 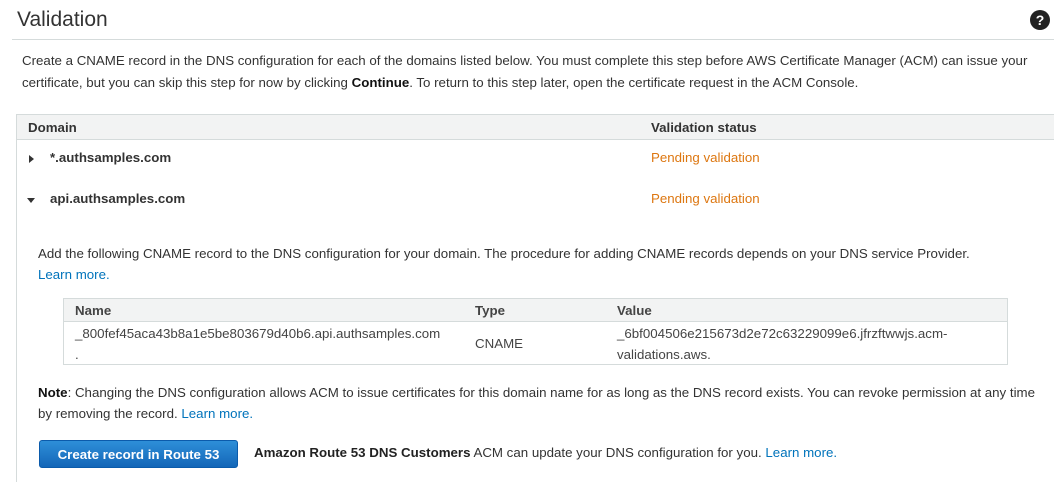 What do you see at coordinates (362, 452) in the screenshot?
I see `route53-customers-label: Amazon Route 53 DNS Customers` at bounding box center [362, 452].